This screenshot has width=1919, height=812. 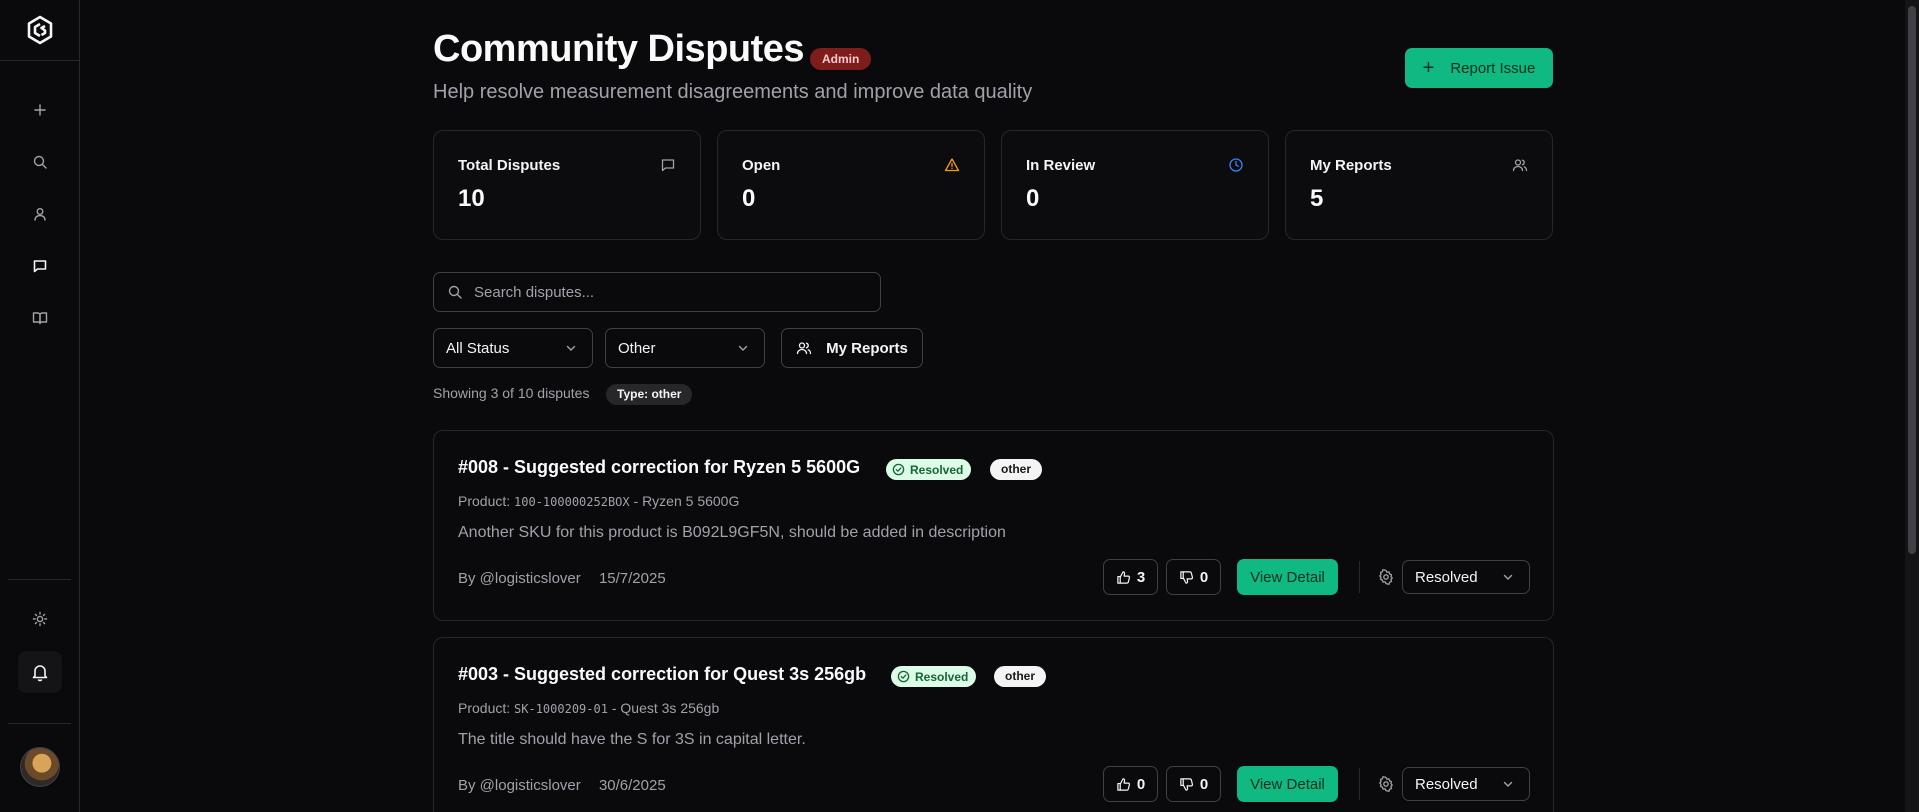 I want to click on dispute-date: 30/6/2025, so click(x=632, y=785).